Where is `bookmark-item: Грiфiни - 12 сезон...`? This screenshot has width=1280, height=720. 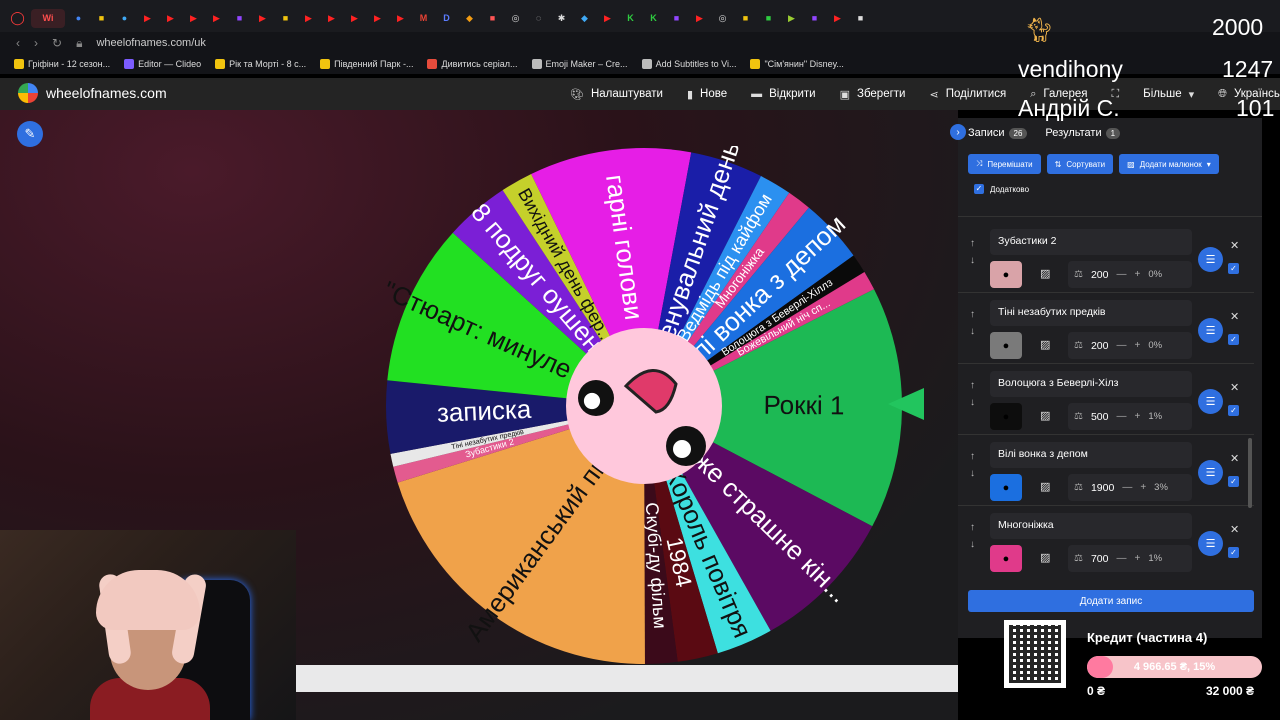 bookmark-item: Грiфiни - 12 сезон... is located at coordinates (62, 64).